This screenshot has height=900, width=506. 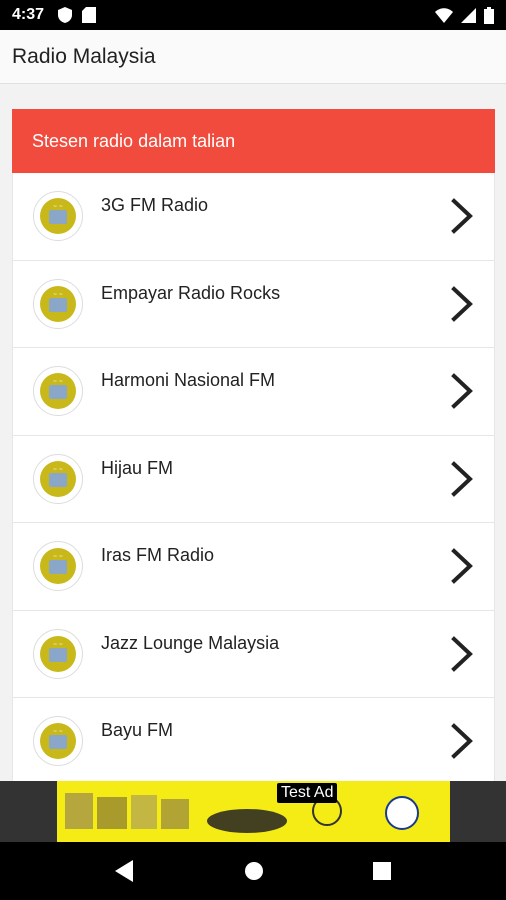 What do you see at coordinates (137, 730) in the screenshot?
I see `station-name: Bayu FM` at bounding box center [137, 730].